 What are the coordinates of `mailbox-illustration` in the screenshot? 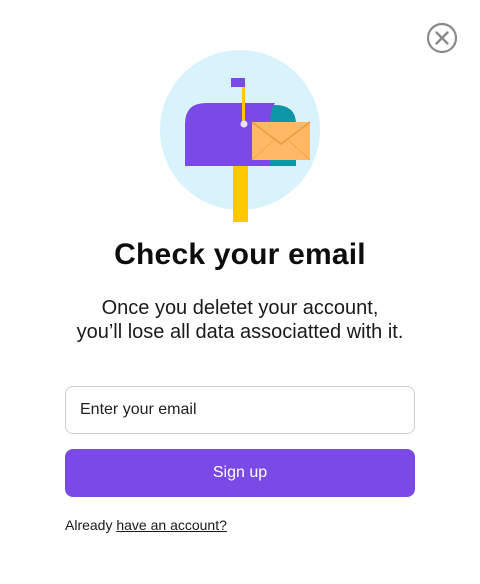 It's located at (240, 136).